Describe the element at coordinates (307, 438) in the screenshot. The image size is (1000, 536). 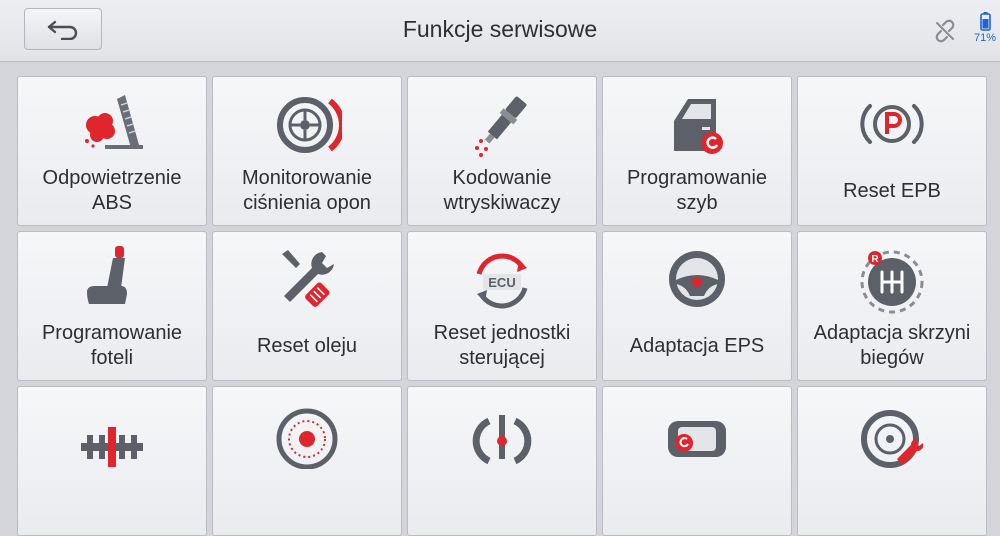
I see `brake-disc-icon` at that location.